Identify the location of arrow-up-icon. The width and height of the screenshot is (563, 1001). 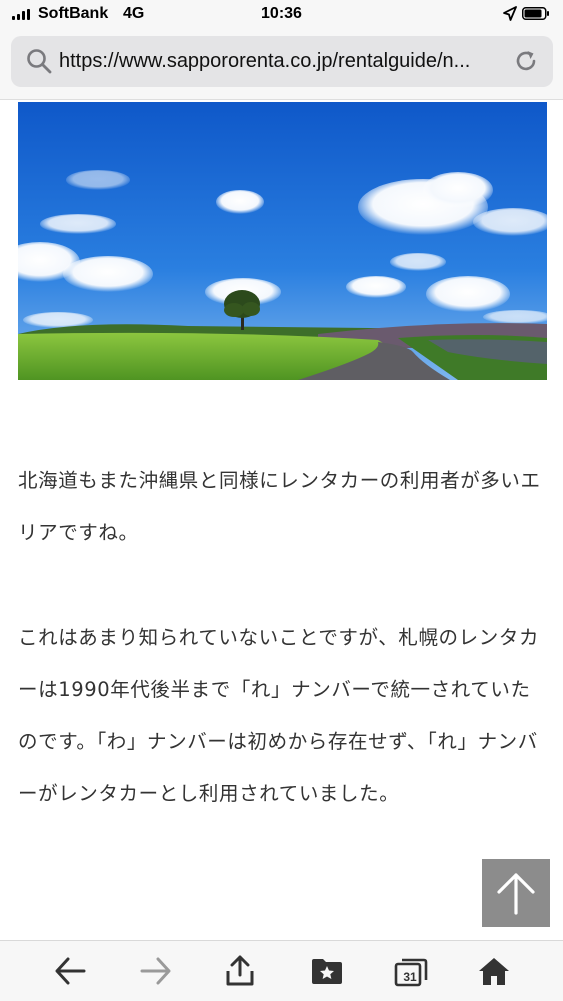
(516, 894).